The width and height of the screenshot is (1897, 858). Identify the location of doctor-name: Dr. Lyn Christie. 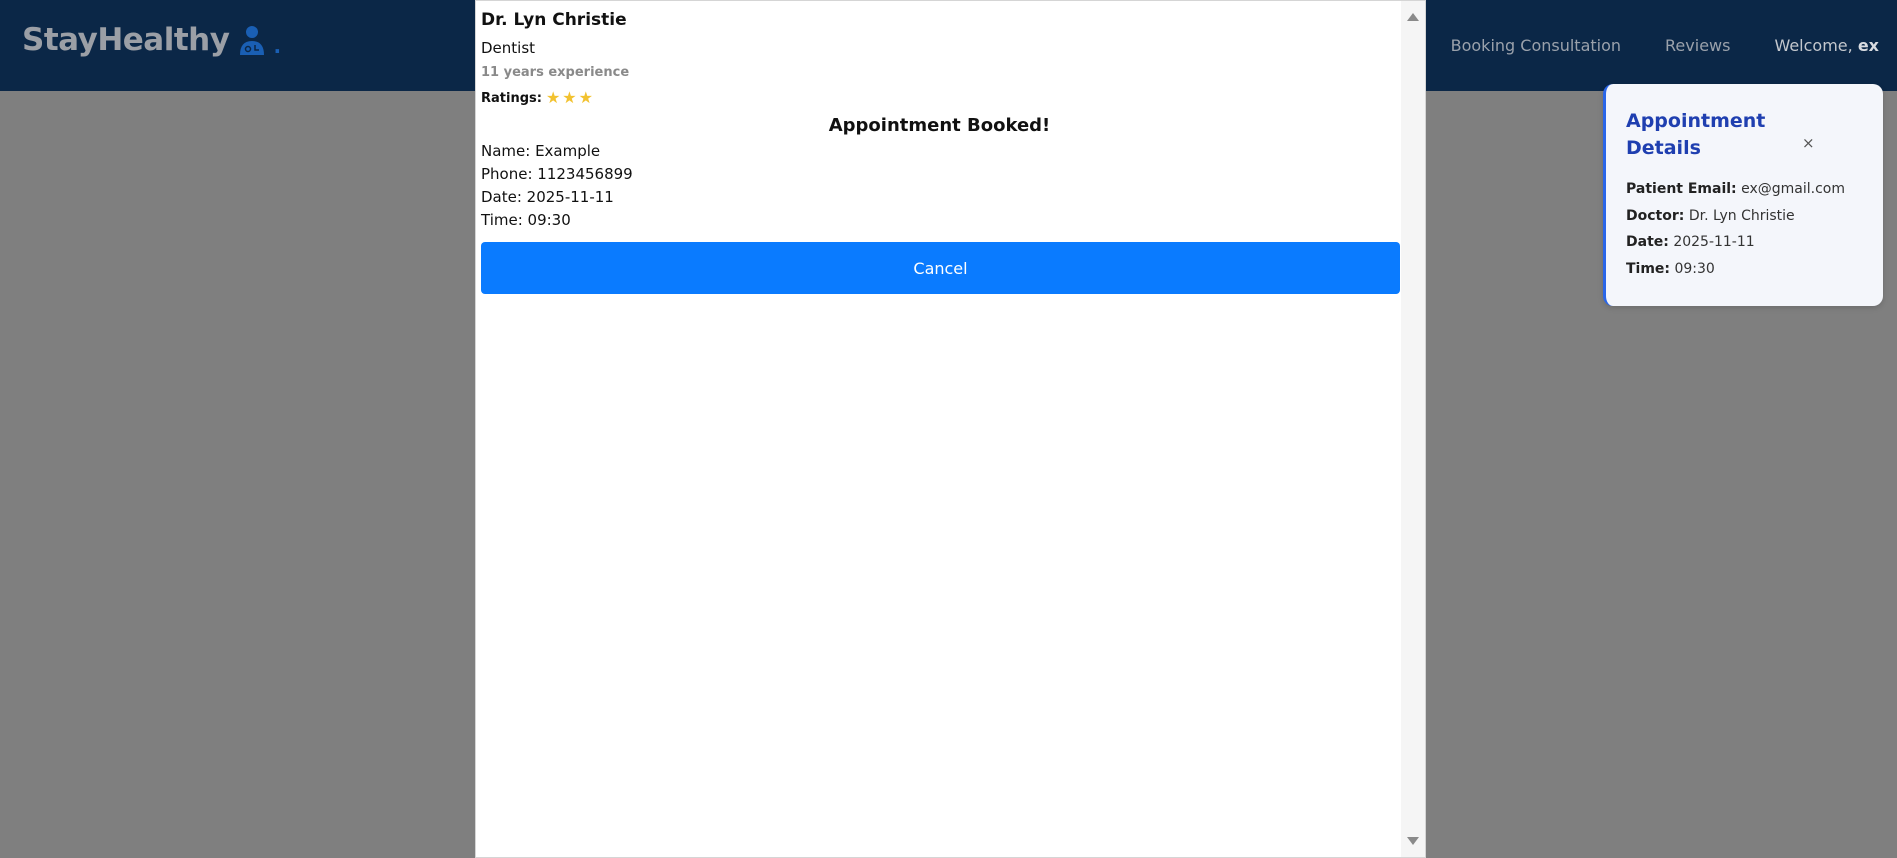
(554, 20).